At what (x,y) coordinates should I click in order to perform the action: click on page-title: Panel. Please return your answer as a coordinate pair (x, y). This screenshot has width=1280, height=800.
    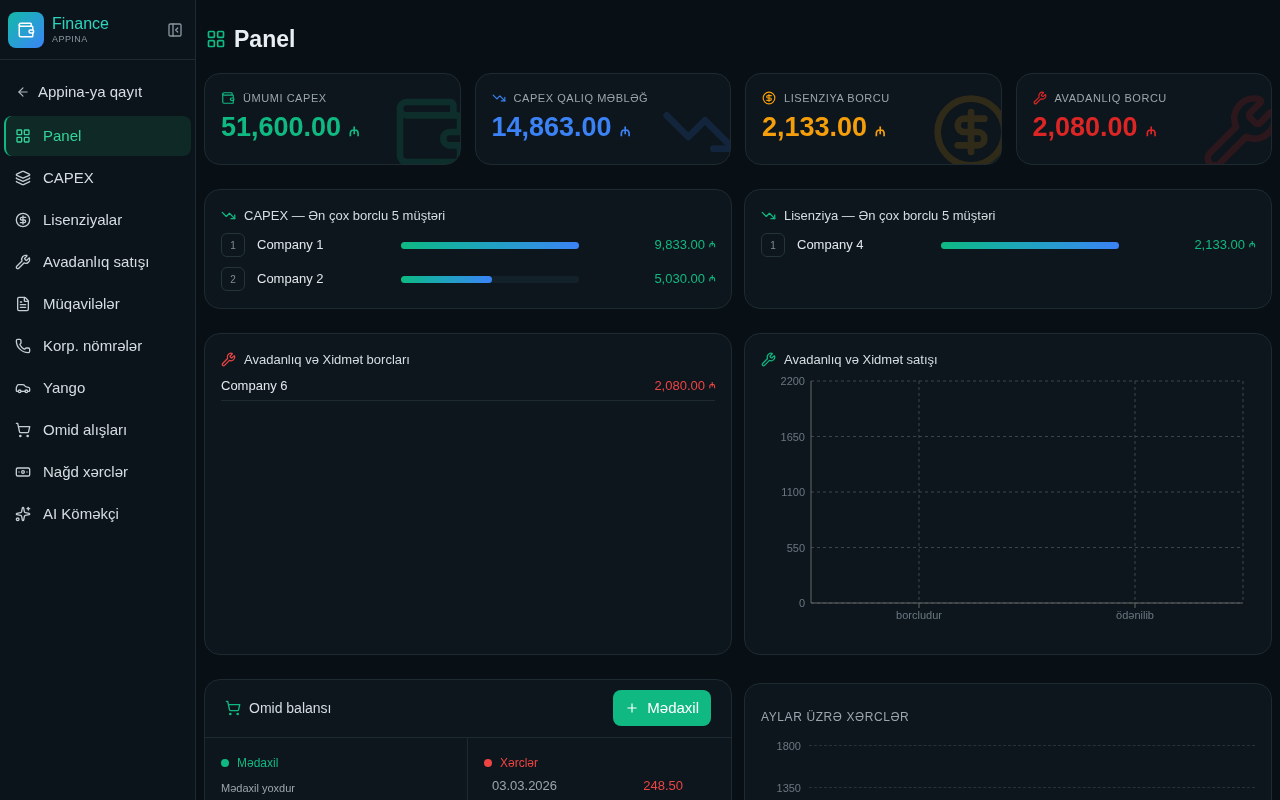
    Looking at the image, I should click on (265, 39).